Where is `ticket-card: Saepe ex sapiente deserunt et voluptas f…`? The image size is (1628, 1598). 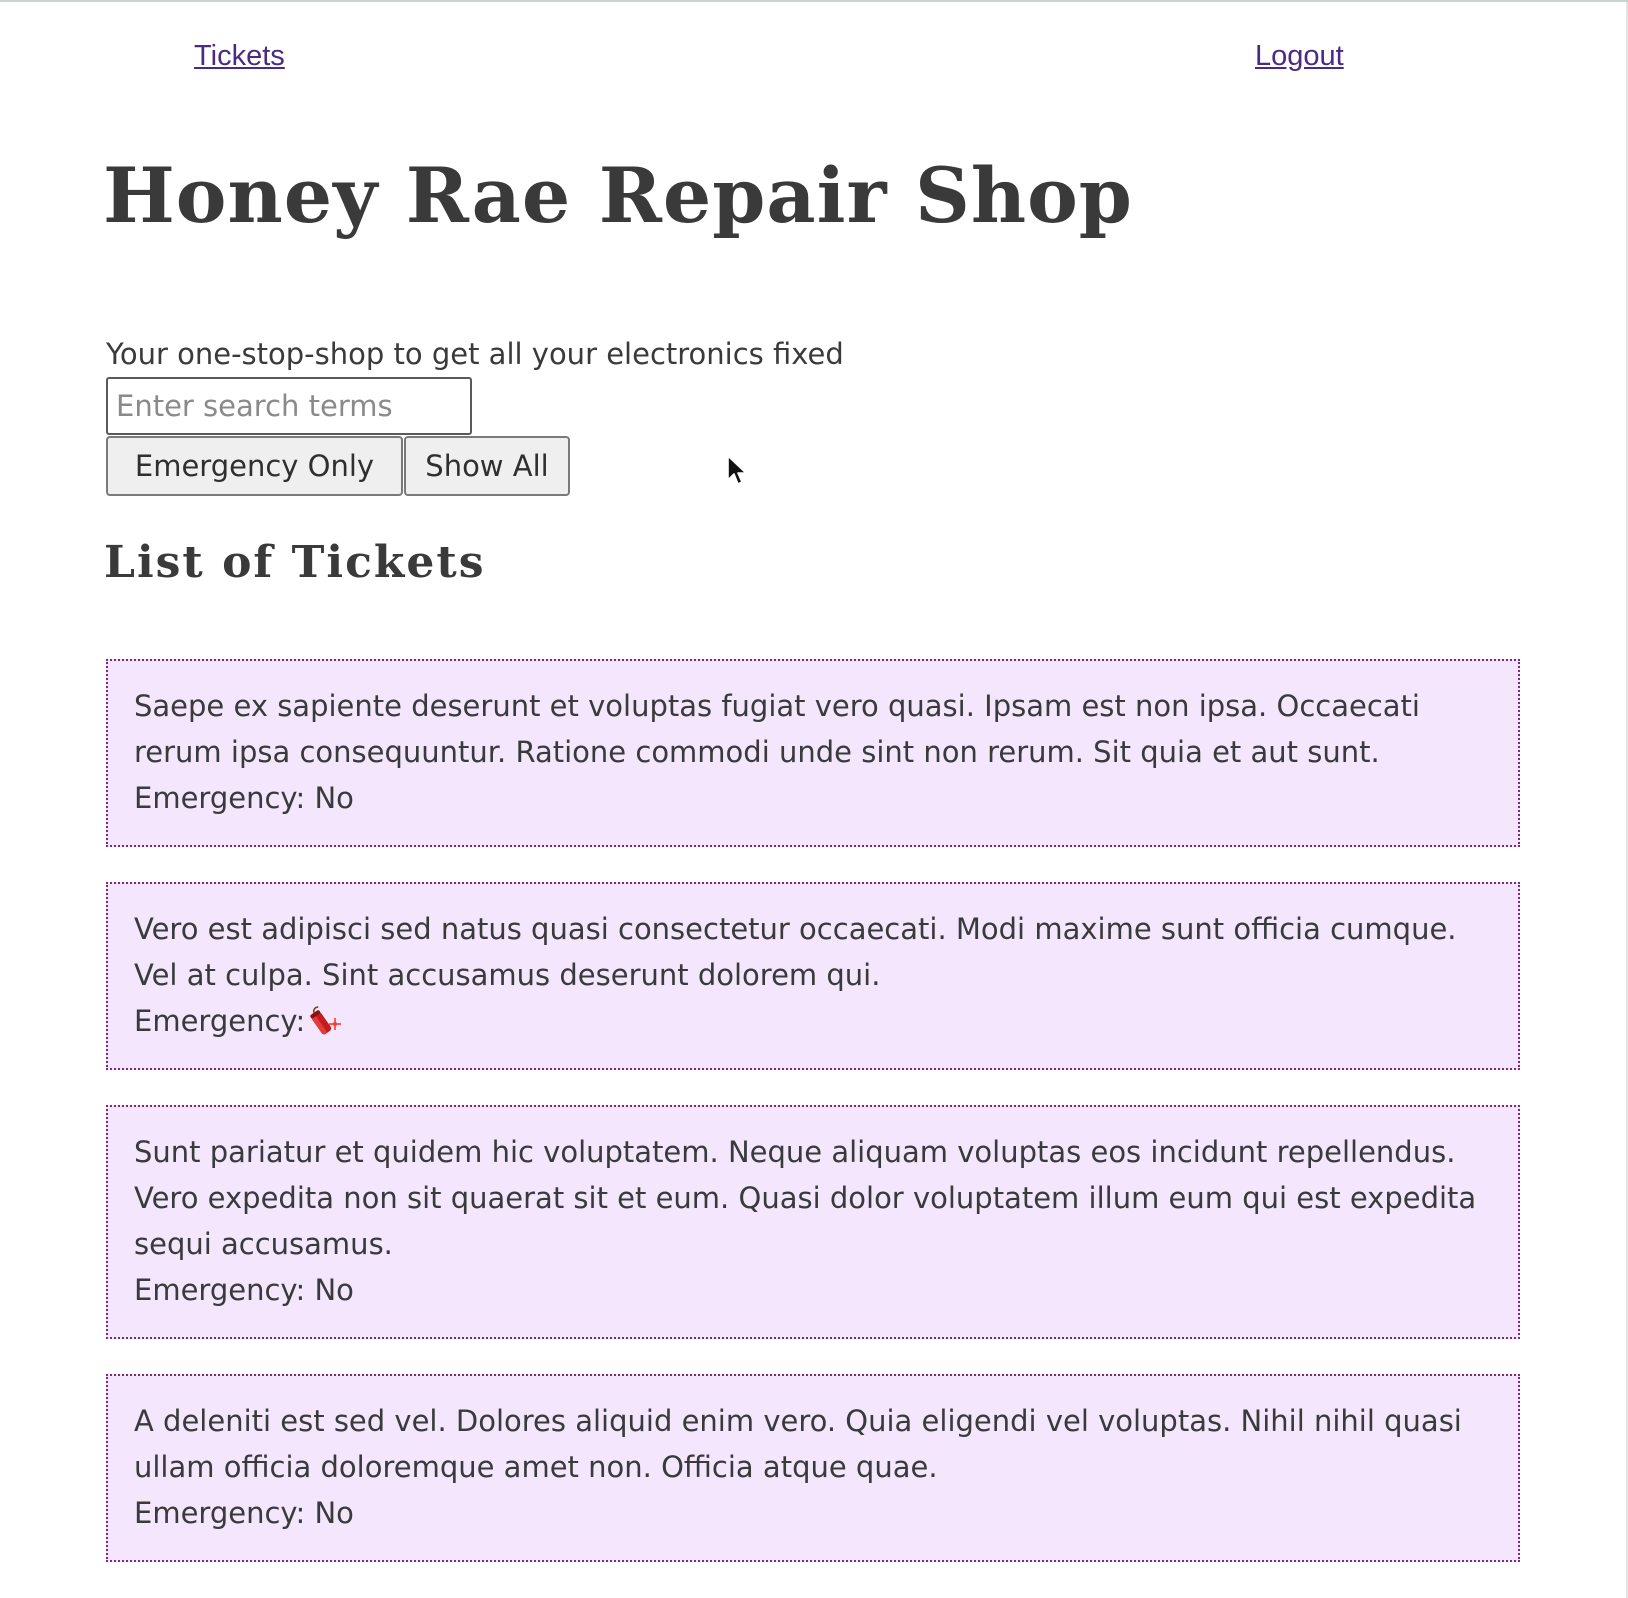 ticket-card: Saepe ex sapiente deserunt et voluptas f… is located at coordinates (813, 753).